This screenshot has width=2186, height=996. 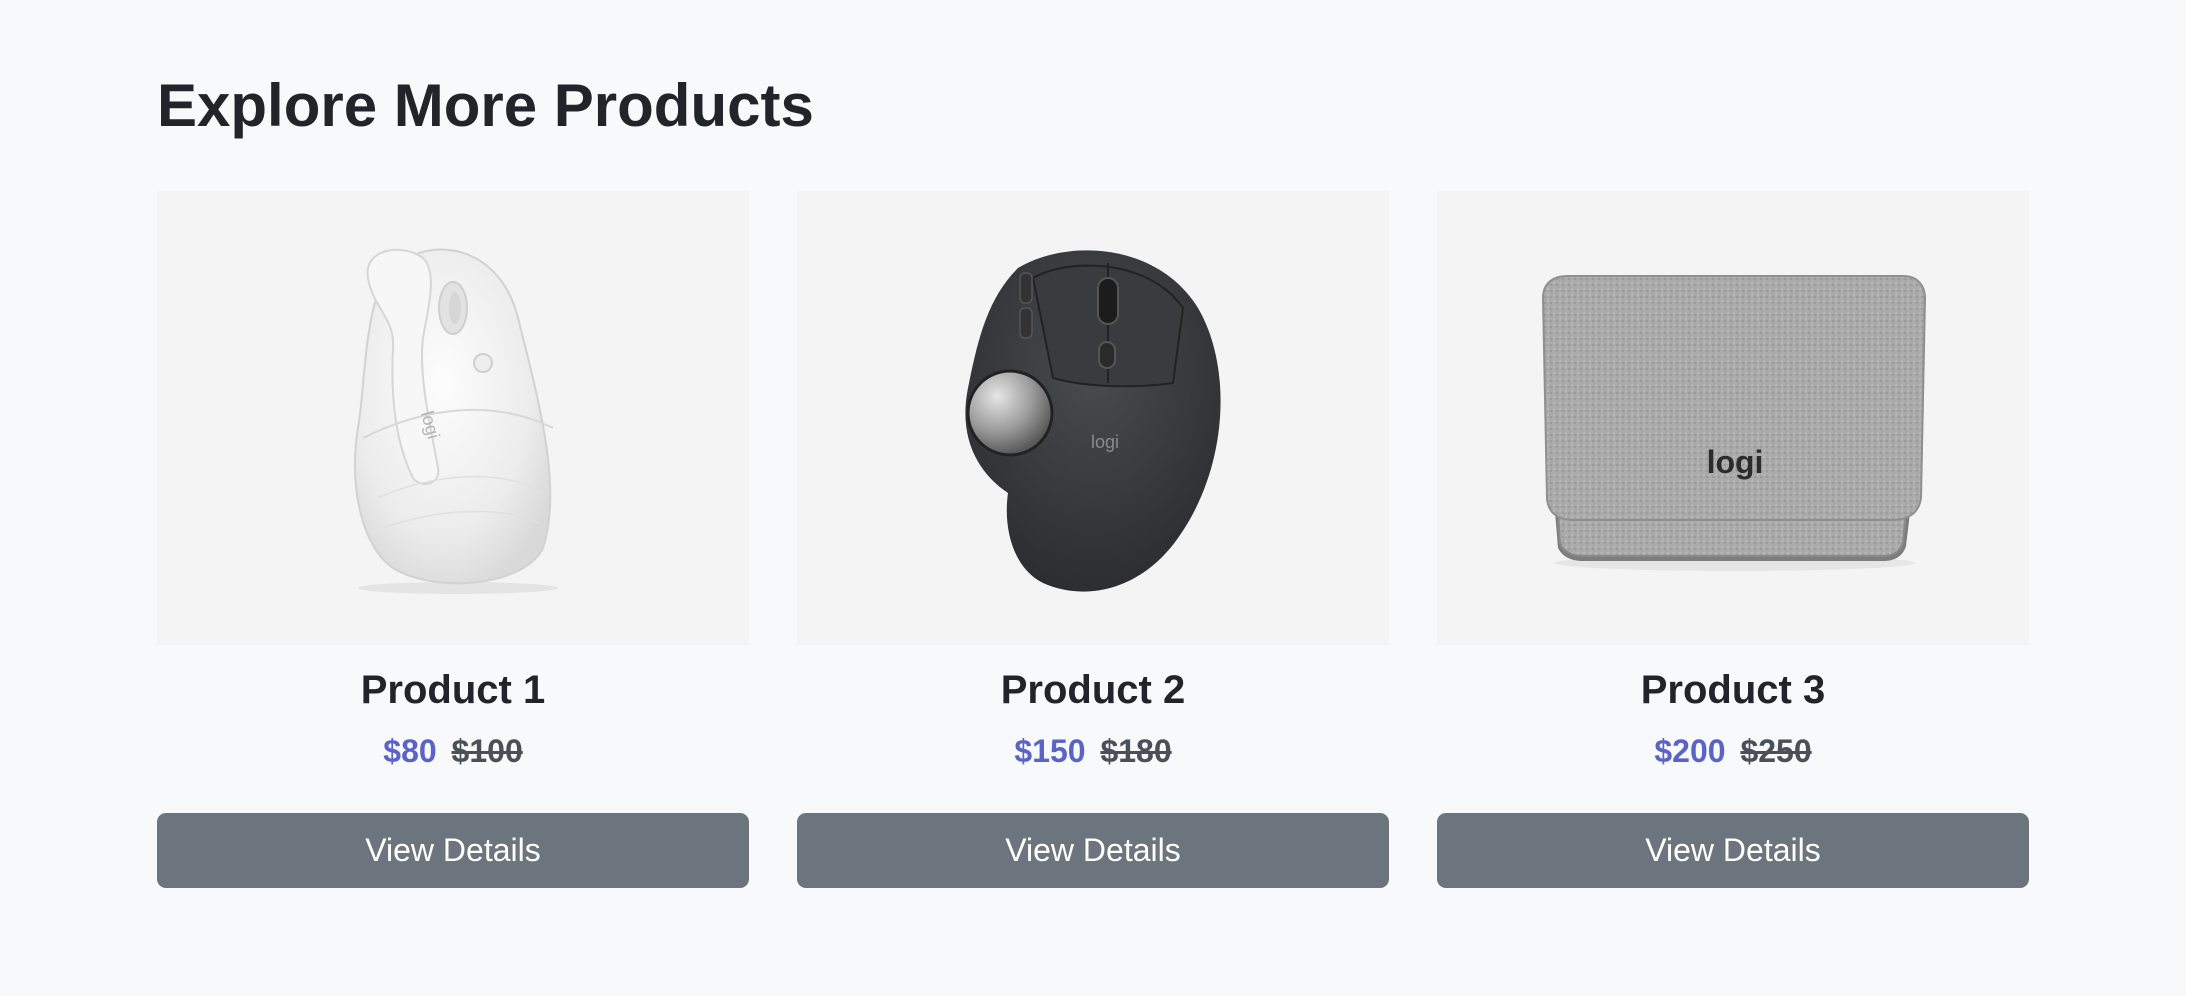 I want to click on section-title: Explore More Products, so click(x=485, y=105).